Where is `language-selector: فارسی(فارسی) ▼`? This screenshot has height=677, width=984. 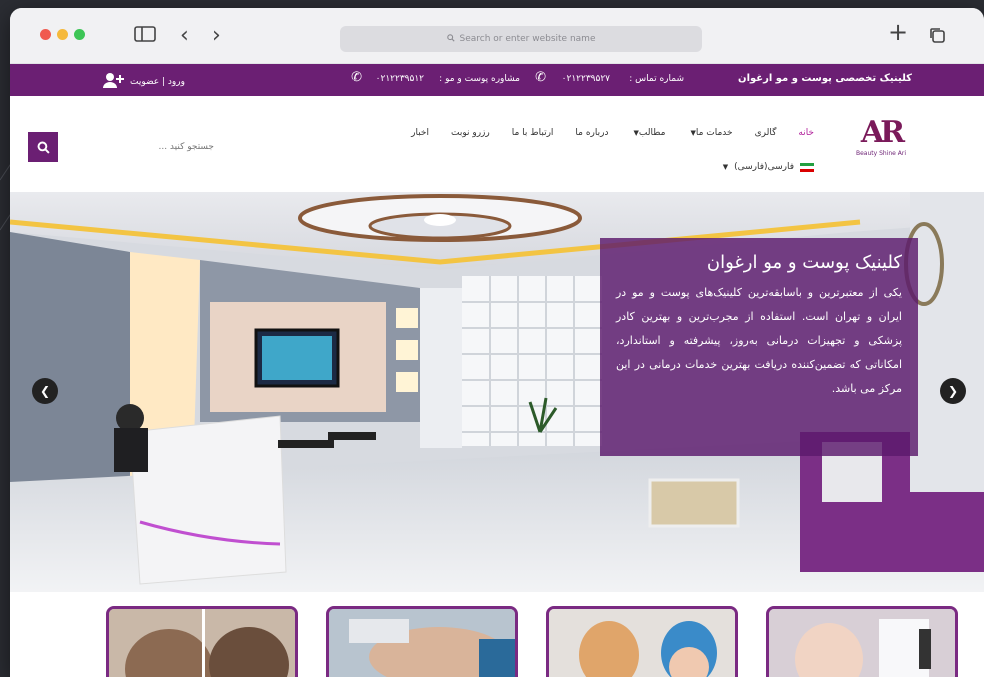 language-selector: فارسی(فارسی) ▼ is located at coordinates (768, 167).